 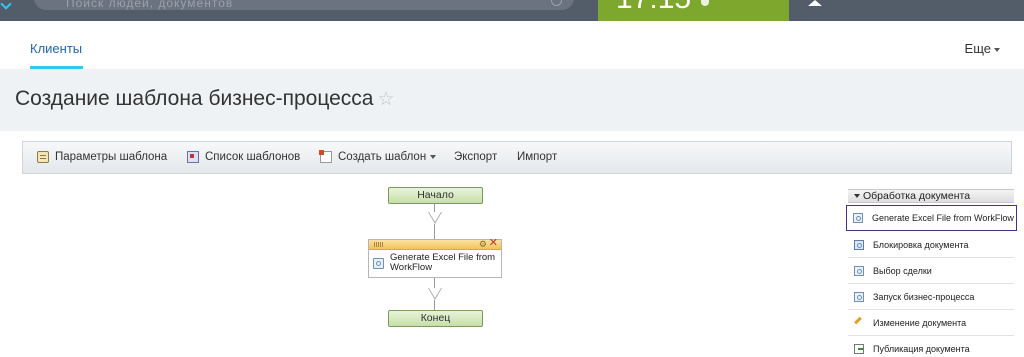 I want to click on clock-indicator-icon, so click(x=705, y=3).